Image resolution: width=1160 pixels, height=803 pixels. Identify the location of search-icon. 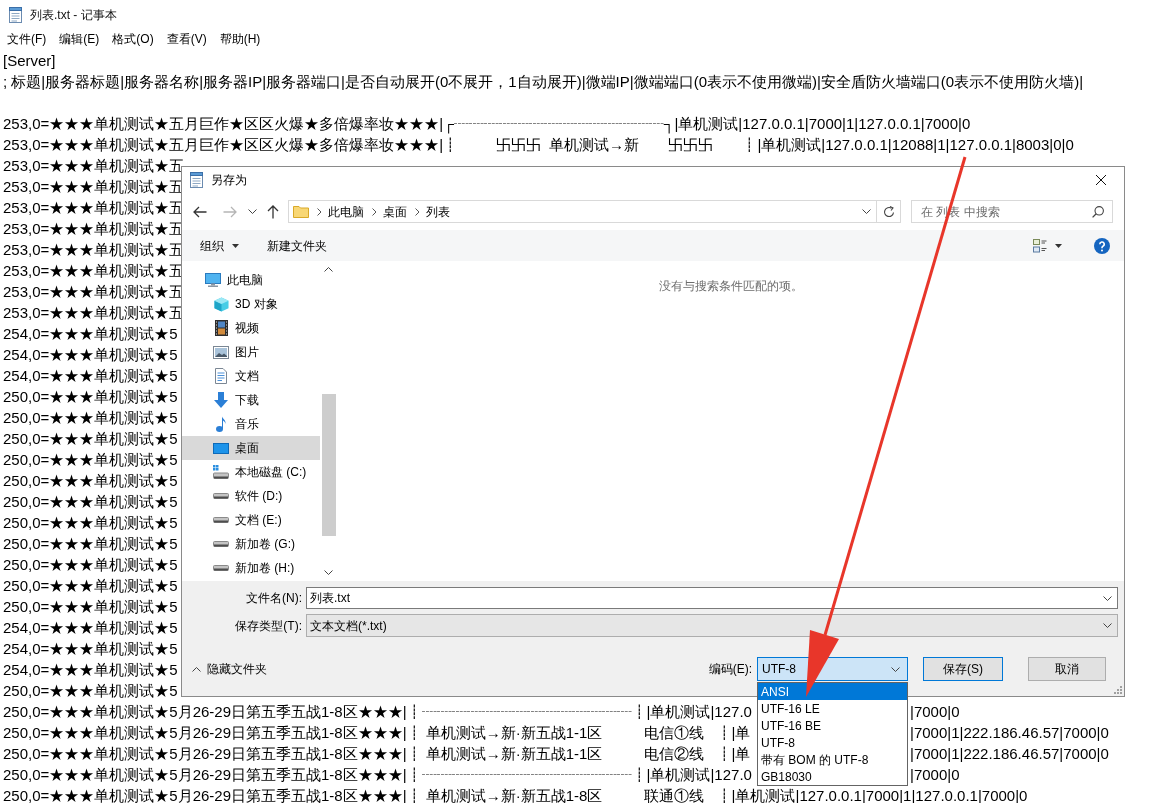
(1098, 211).